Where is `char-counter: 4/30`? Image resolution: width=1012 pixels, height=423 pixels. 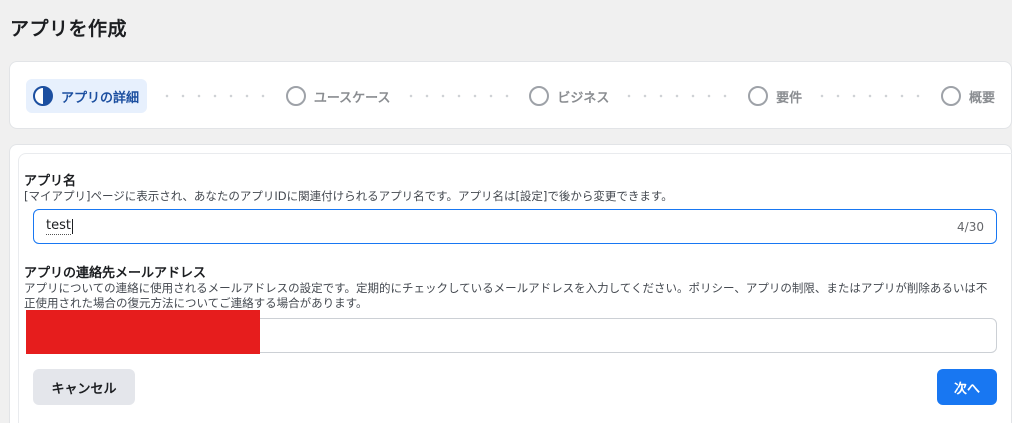 char-counter: 4/30 is located at coordinates (970, 226).